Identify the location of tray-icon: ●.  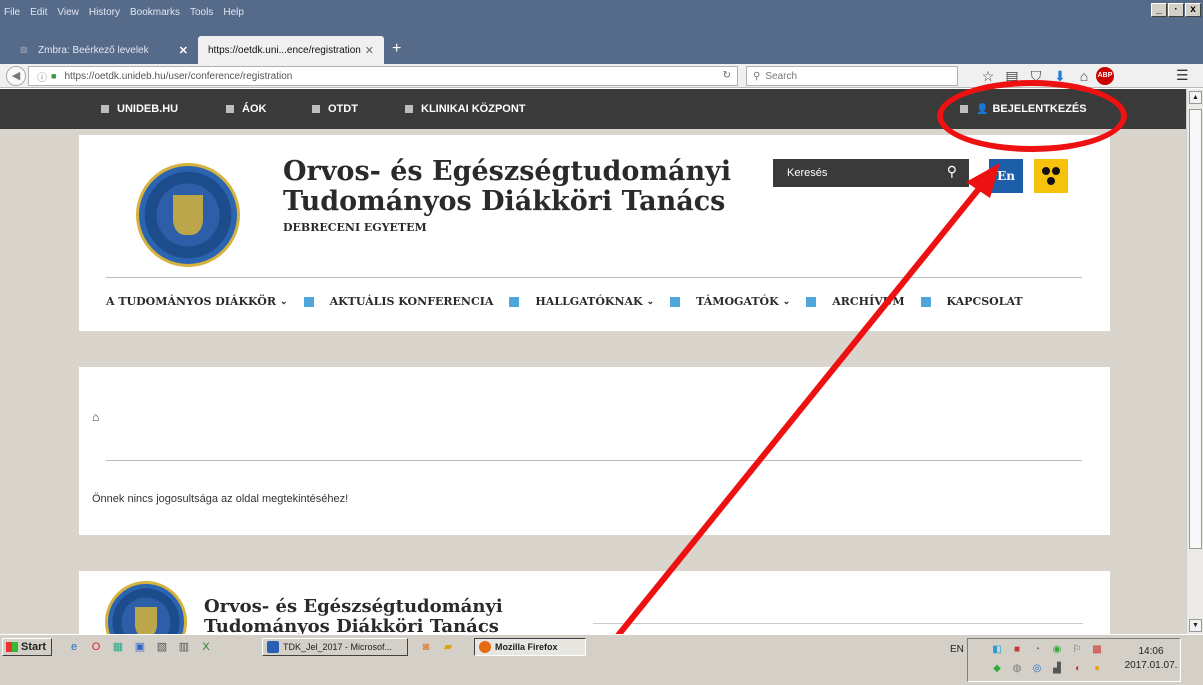
(1097, 669).